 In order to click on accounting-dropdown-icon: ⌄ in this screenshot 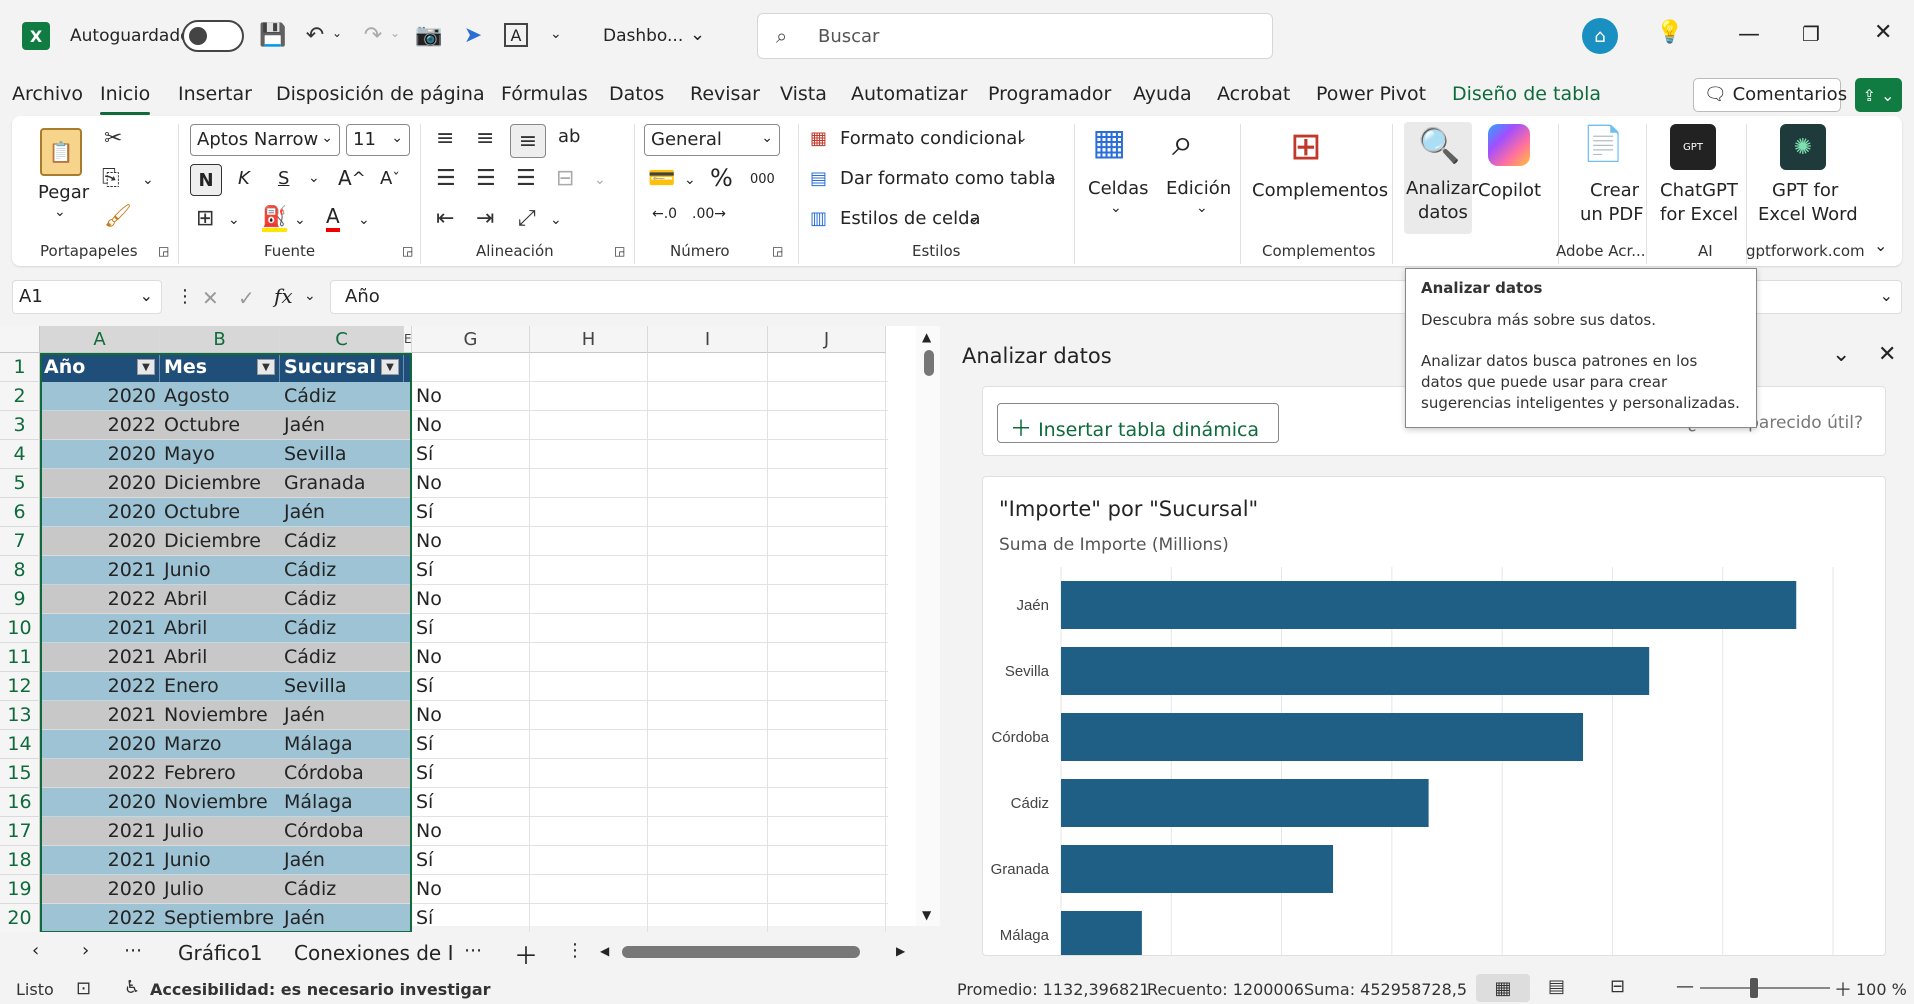, I will do `click(690, 180)`.